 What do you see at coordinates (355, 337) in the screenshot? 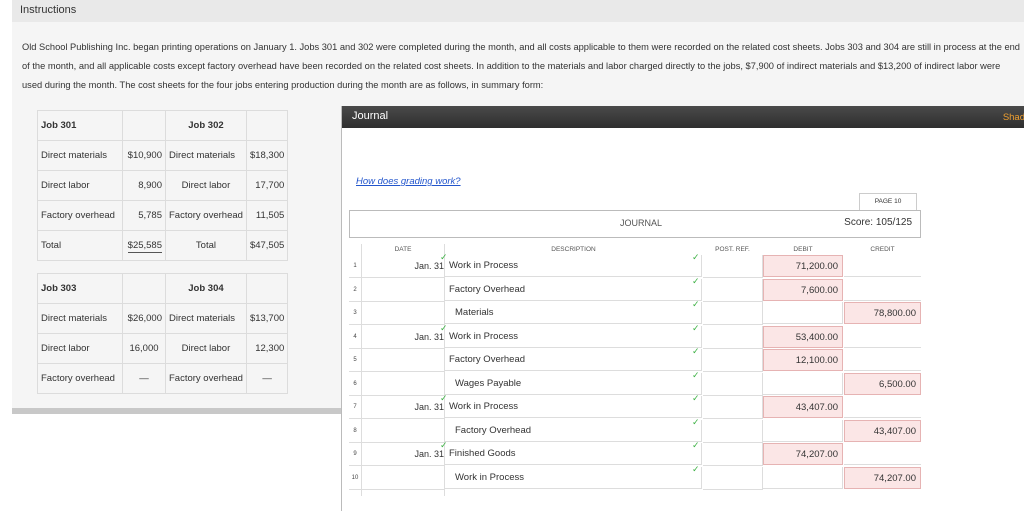
I see `row-number: 4` at bounding box center [355, 337].